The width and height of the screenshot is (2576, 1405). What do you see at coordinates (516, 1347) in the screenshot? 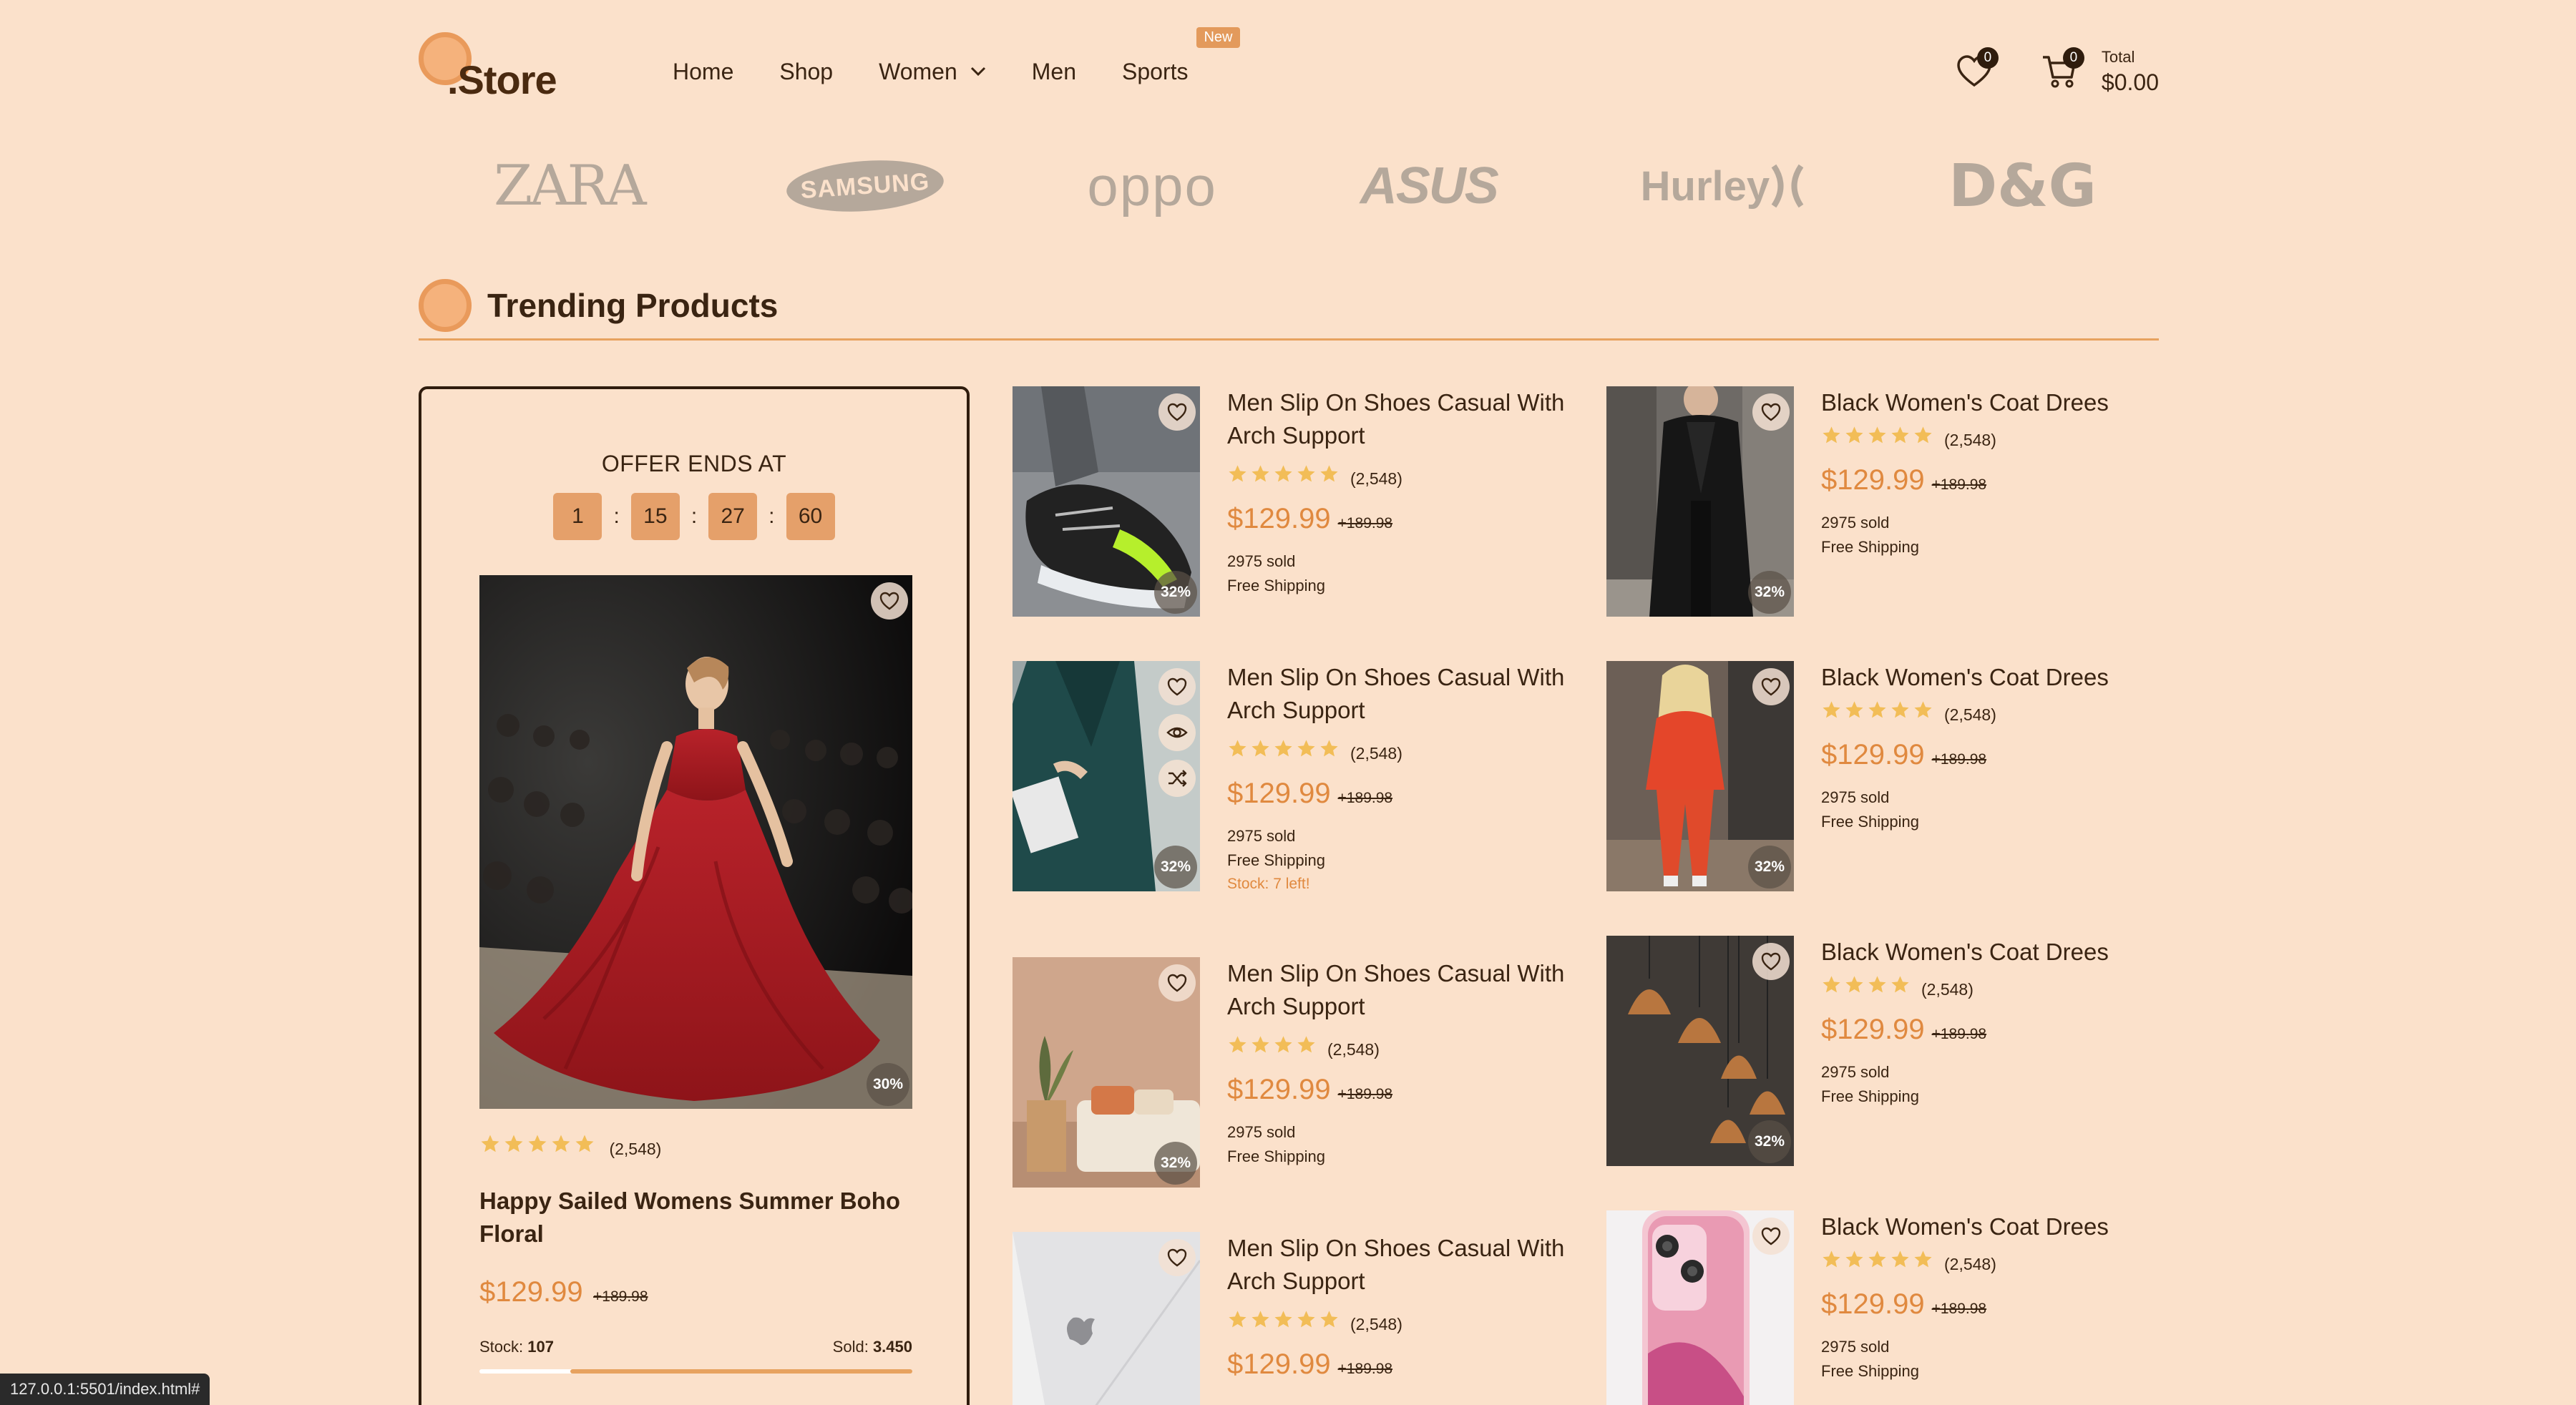
I see `stock-info: Stock: 107` at bounding box center [516, 1347].